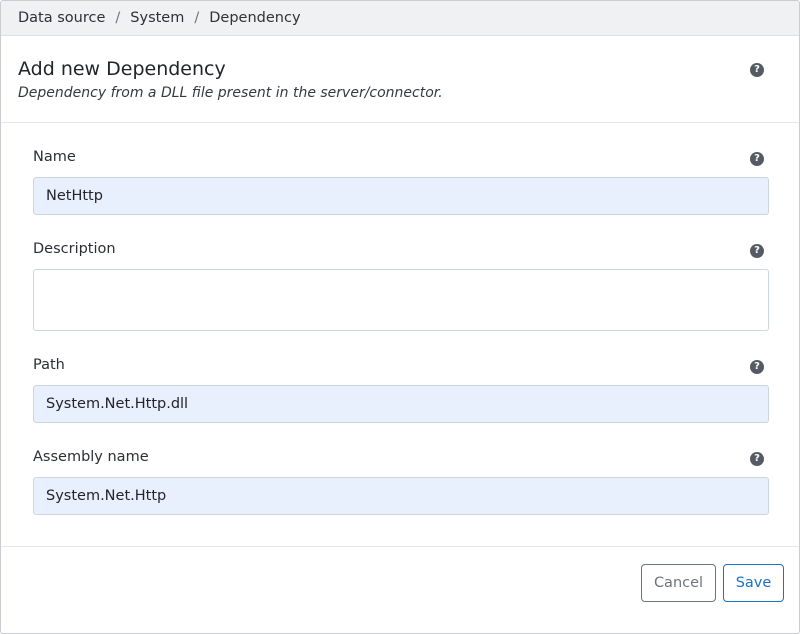 The image size is (800, 634). Describe the element at coordinates (255, 18) in the screenshot. I see `breadcrumb-dependency: Dependency` at that location.